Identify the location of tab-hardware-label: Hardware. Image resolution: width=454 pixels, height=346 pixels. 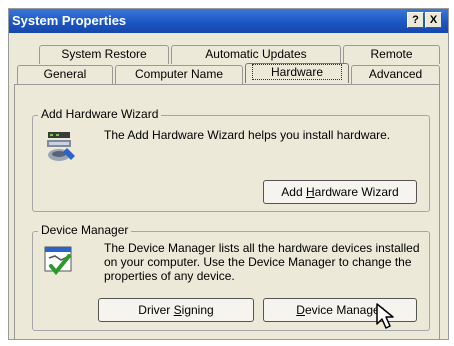
(297, 72).